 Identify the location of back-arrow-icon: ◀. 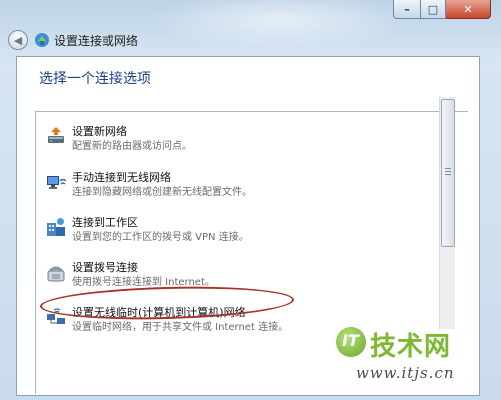
(18, 40).